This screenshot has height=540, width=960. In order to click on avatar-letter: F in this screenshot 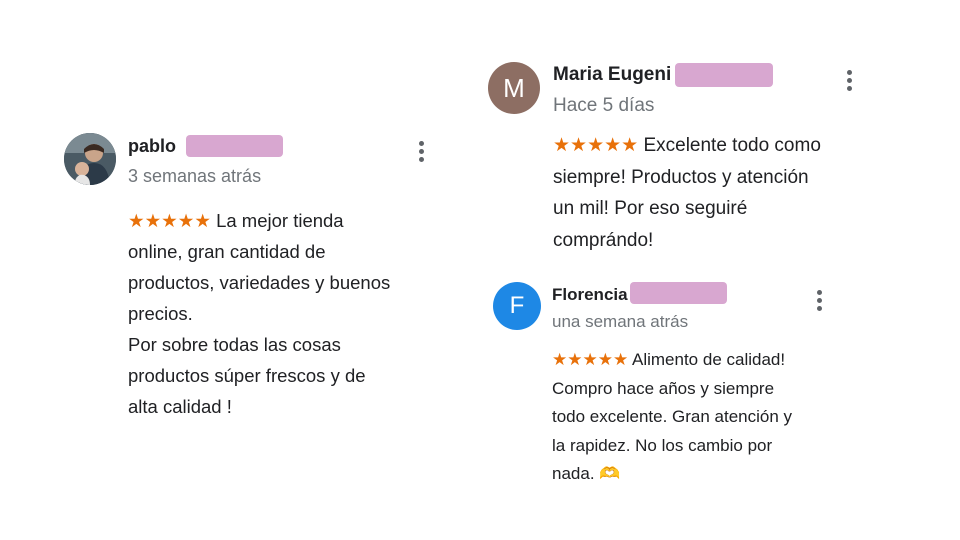, I will do `click(517, 305)`.